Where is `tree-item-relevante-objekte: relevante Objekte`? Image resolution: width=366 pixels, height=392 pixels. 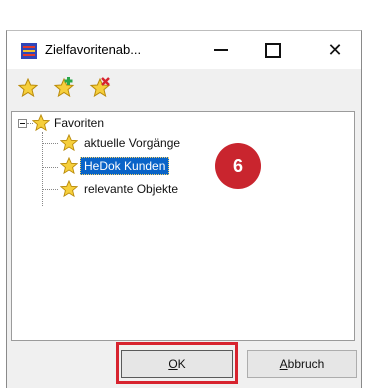 tree-item-relevante-objekte: relevante Objekte is located at coordinates (131, 189).